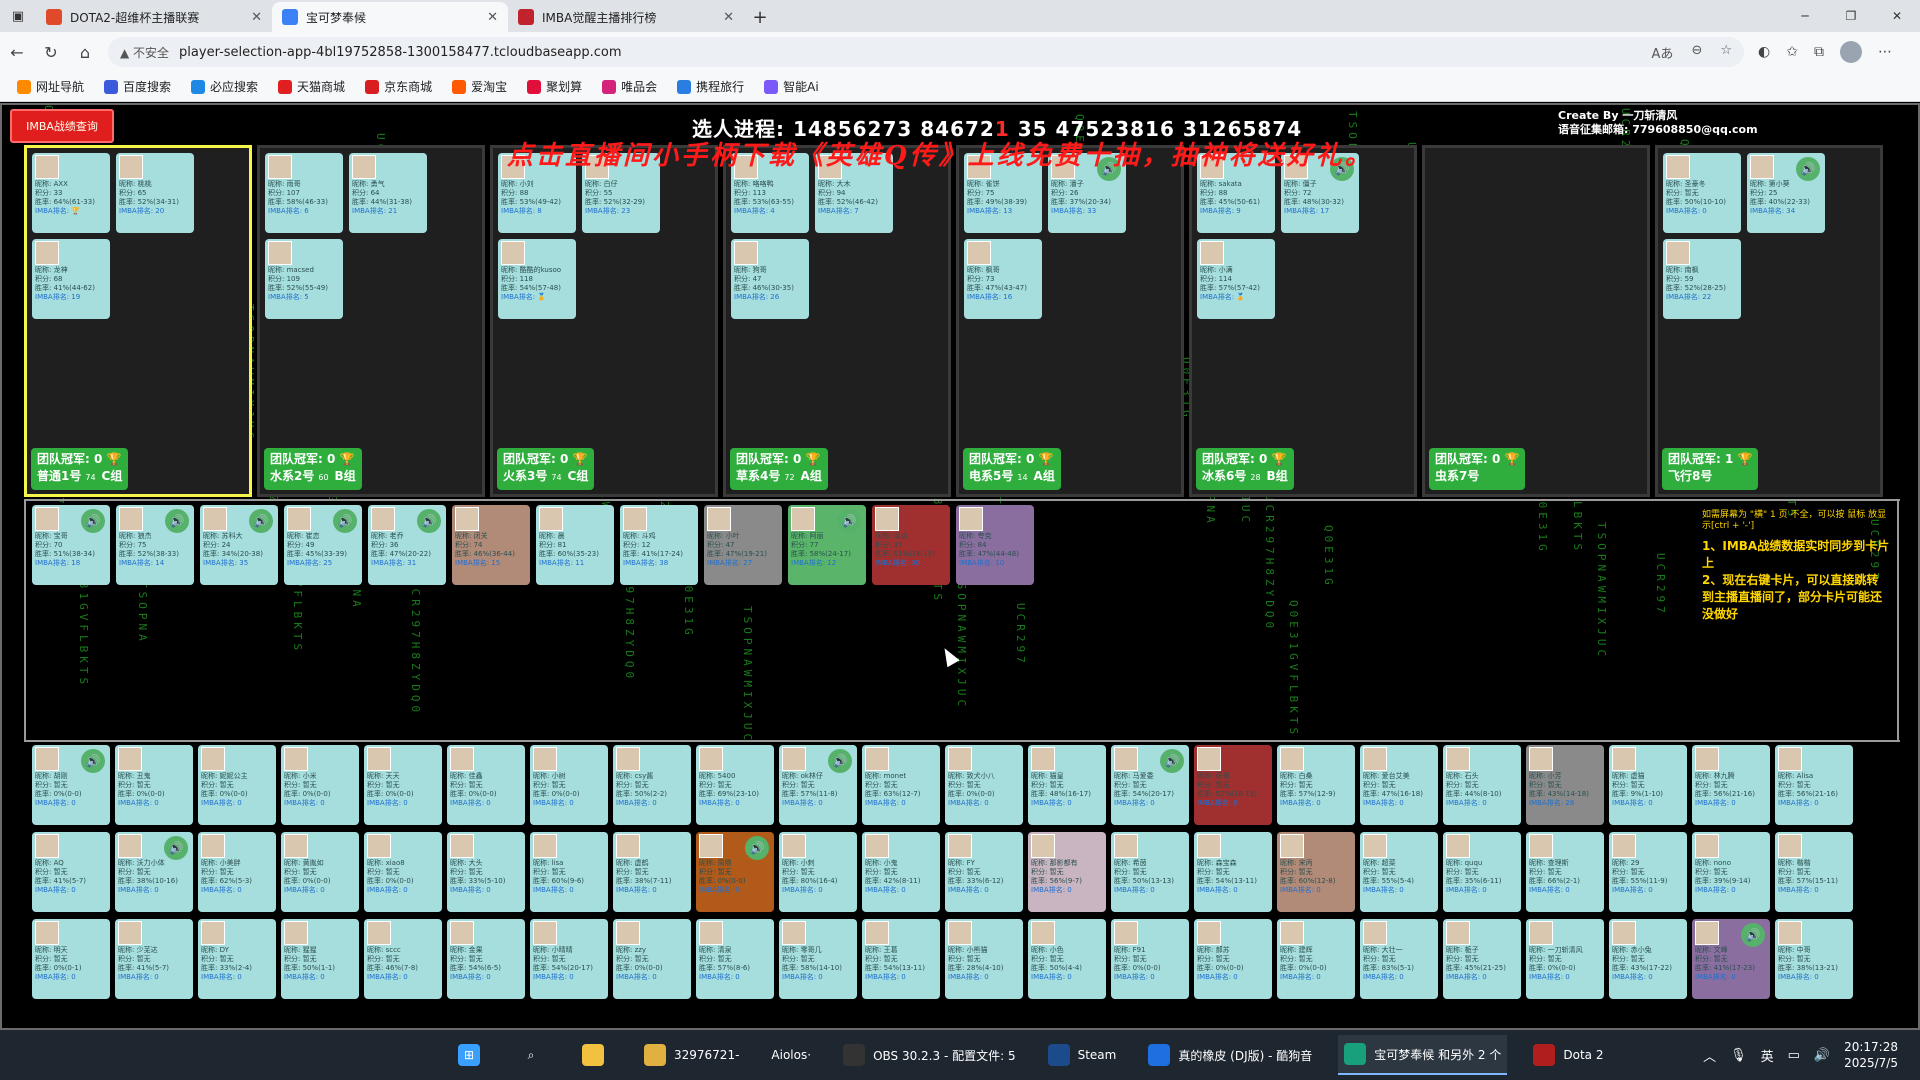  Describe the element at coordinates (1233, 959) in the screenshot. I see `player-card: 昵称: 郝苏 积分: 暂无 胜率: 0%(0-0) IMBA排名: 0` at that location.